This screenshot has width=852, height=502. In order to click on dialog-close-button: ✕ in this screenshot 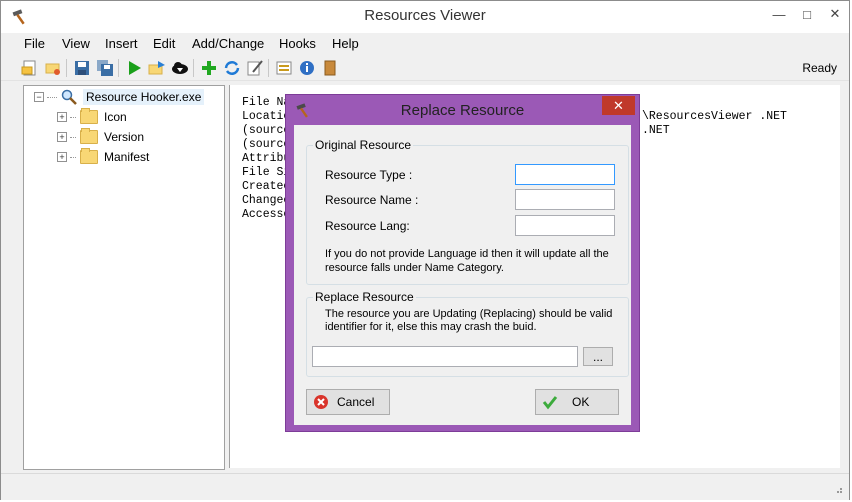, I will do `click(618, 105)`.